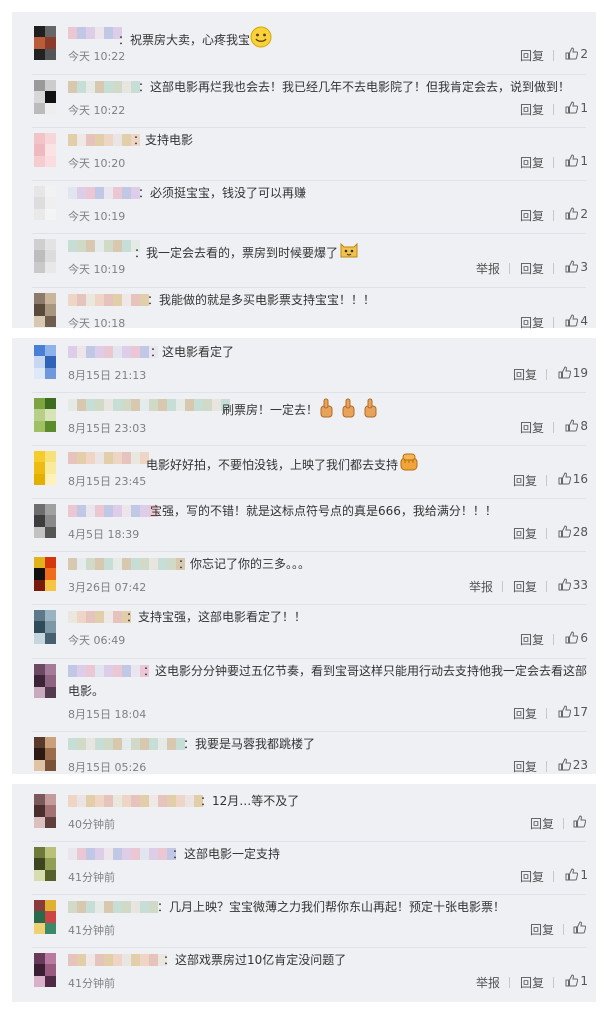 The height and width of the screenshot is (1009, 608). I want to click on like-button: 6, so click(576, 638).